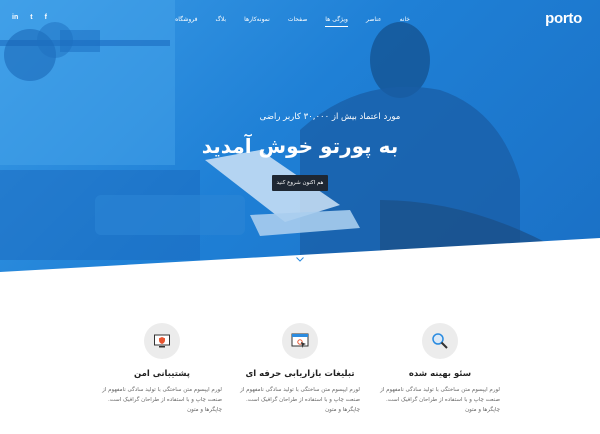 The width and height of the screenshot is (600, 434). I want to click on chevron-down-icon, so click(300, 259).